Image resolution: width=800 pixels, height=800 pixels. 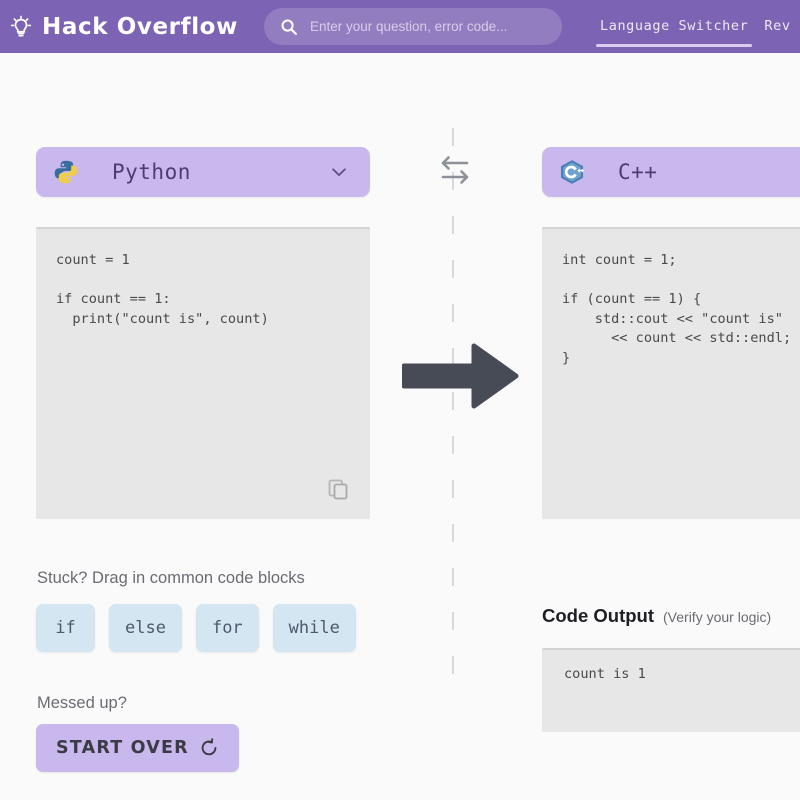 I want to click on brand: Hack Overflow, so click(x=123, y=27).